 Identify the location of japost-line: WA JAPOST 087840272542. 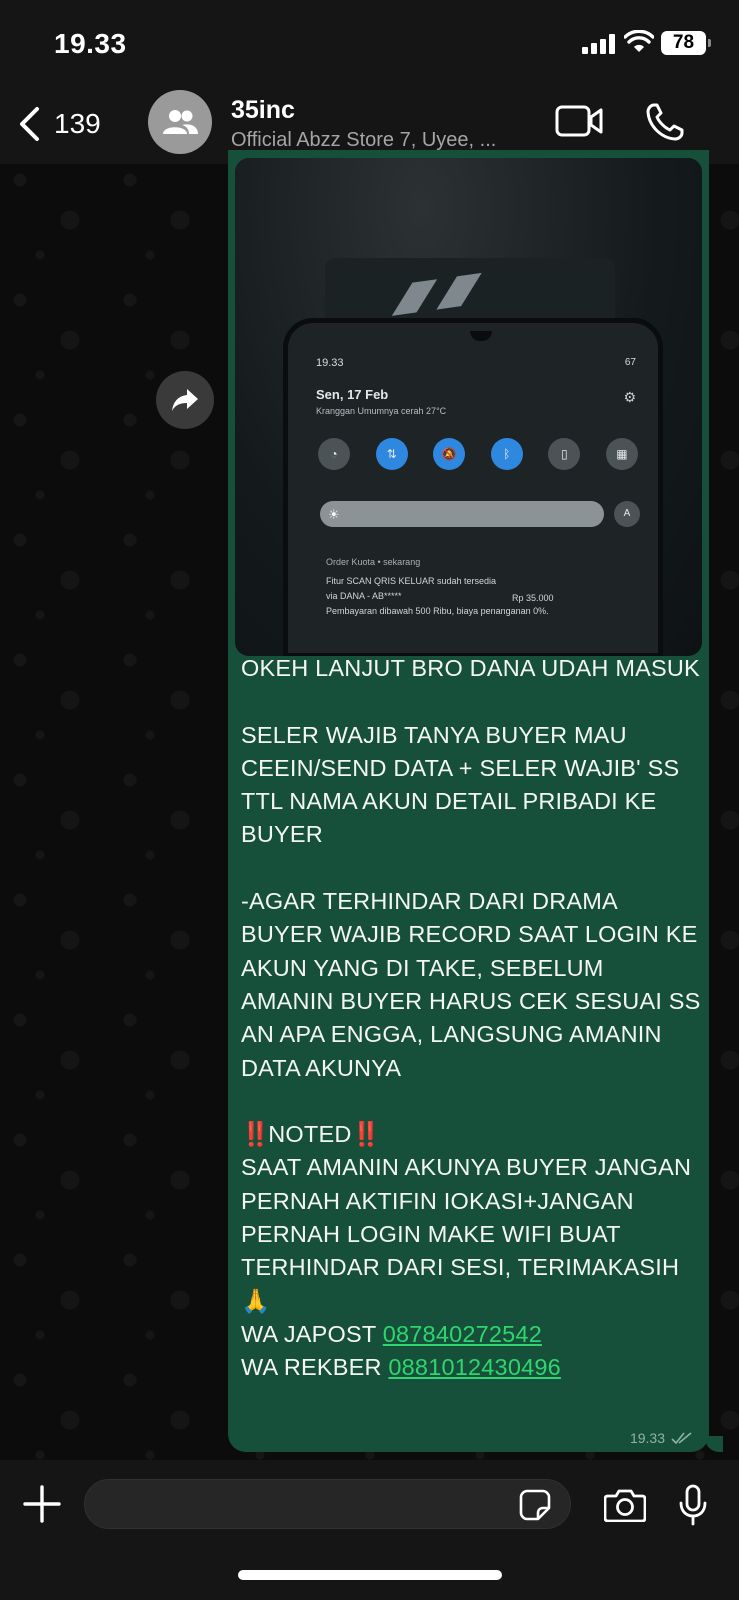
(471, 1334).